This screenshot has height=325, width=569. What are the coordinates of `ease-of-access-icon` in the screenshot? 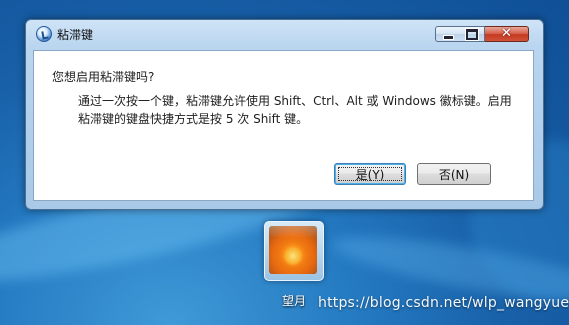 It's located at (44, 34).